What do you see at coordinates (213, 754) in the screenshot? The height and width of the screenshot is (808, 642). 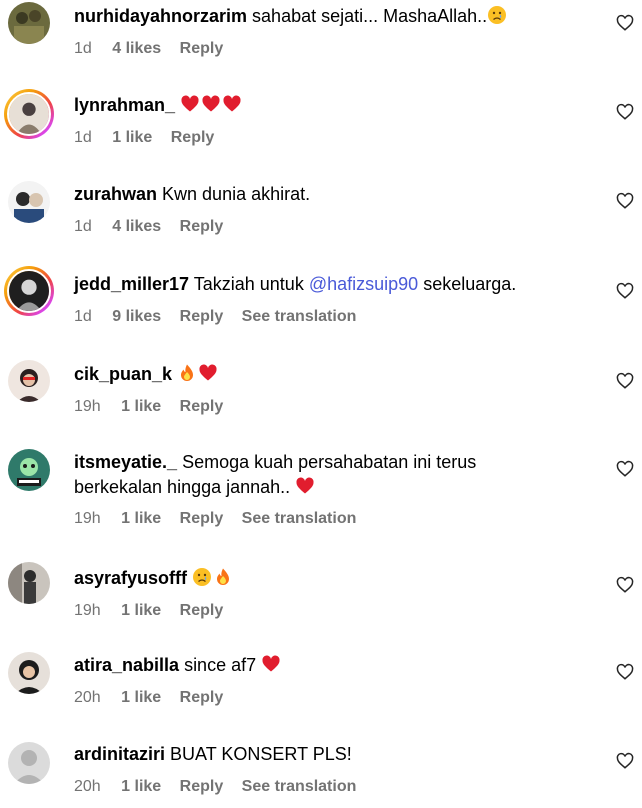 I see `comment-text: ardinitaziri BUAT KONSERT PLS!` at bounding box center [213, 754].